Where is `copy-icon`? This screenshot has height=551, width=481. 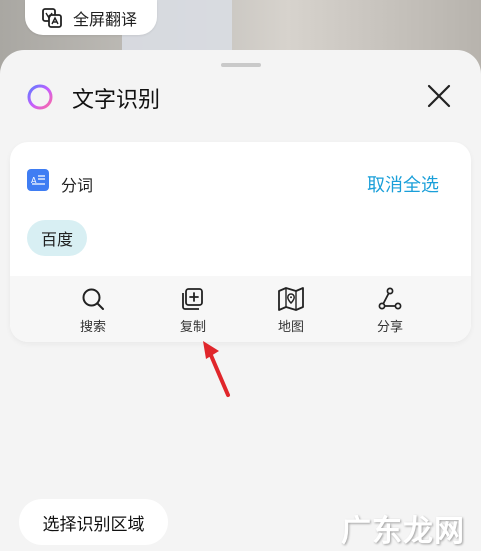
copy-icon is located at coordinates (192, 299).